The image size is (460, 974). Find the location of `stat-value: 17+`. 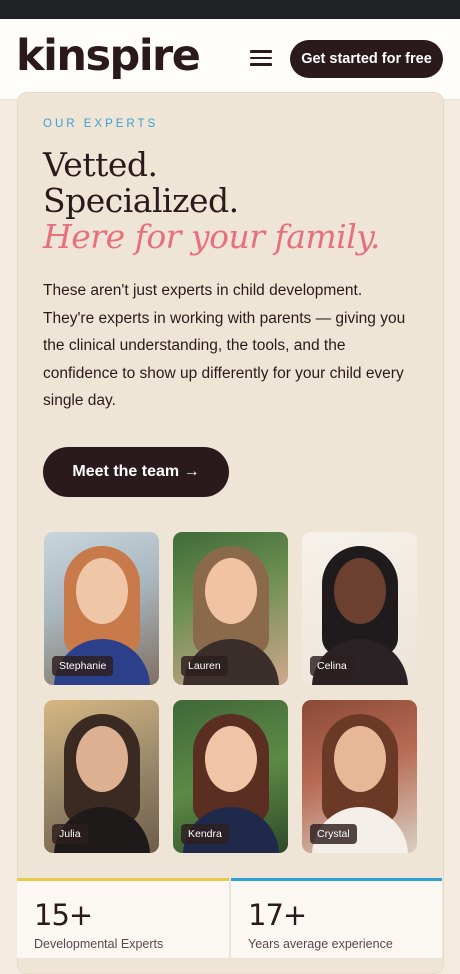

stat-value: 17+ is located at coordinates (277, 915).